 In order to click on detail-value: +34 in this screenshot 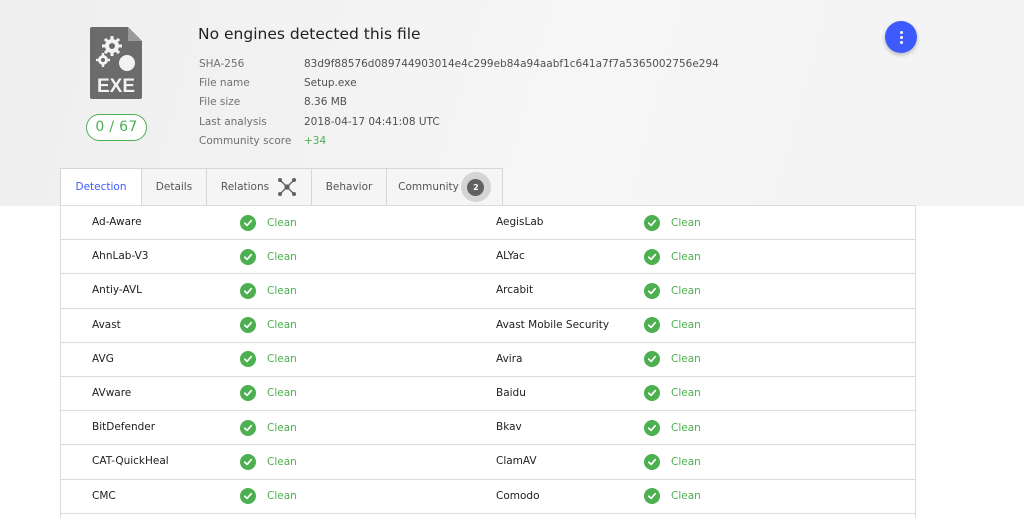, I will do `click(315, 140)`.